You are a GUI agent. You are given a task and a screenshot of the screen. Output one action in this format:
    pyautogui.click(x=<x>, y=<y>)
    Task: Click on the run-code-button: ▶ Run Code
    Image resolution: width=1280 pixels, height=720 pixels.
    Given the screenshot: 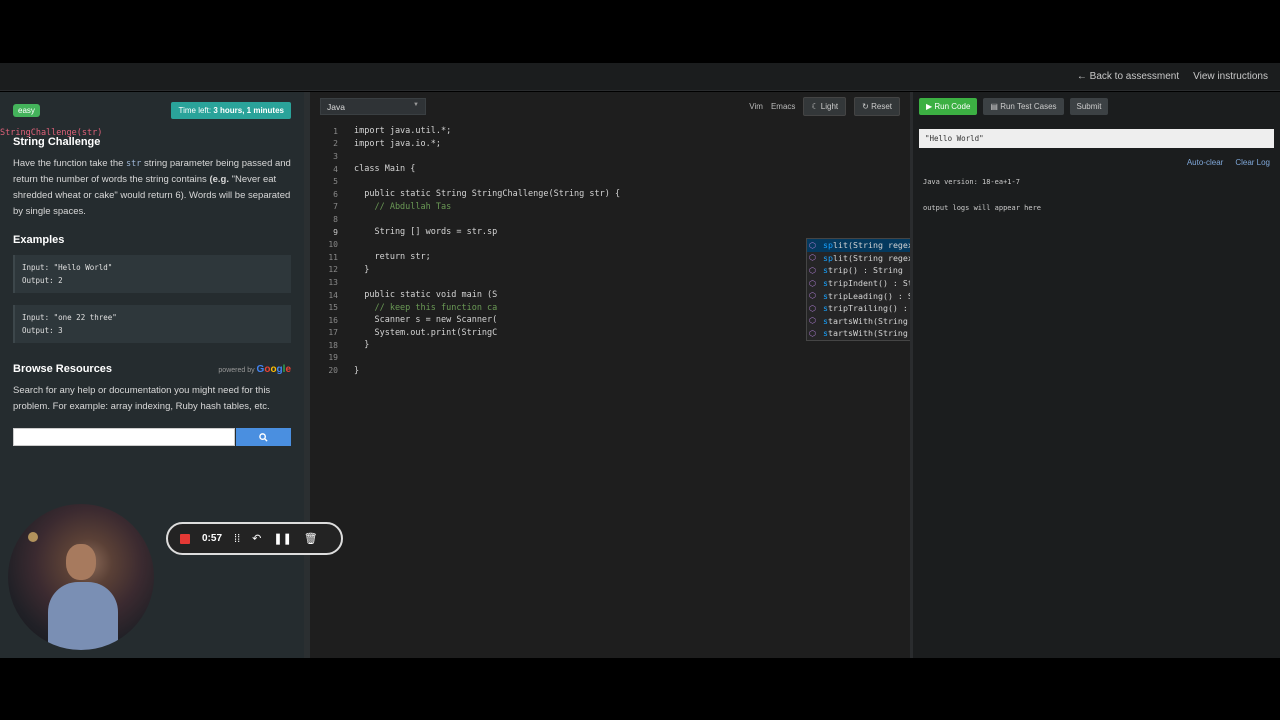 What is the action you would take?
    pyautogui.click(x=948, y=106)
    